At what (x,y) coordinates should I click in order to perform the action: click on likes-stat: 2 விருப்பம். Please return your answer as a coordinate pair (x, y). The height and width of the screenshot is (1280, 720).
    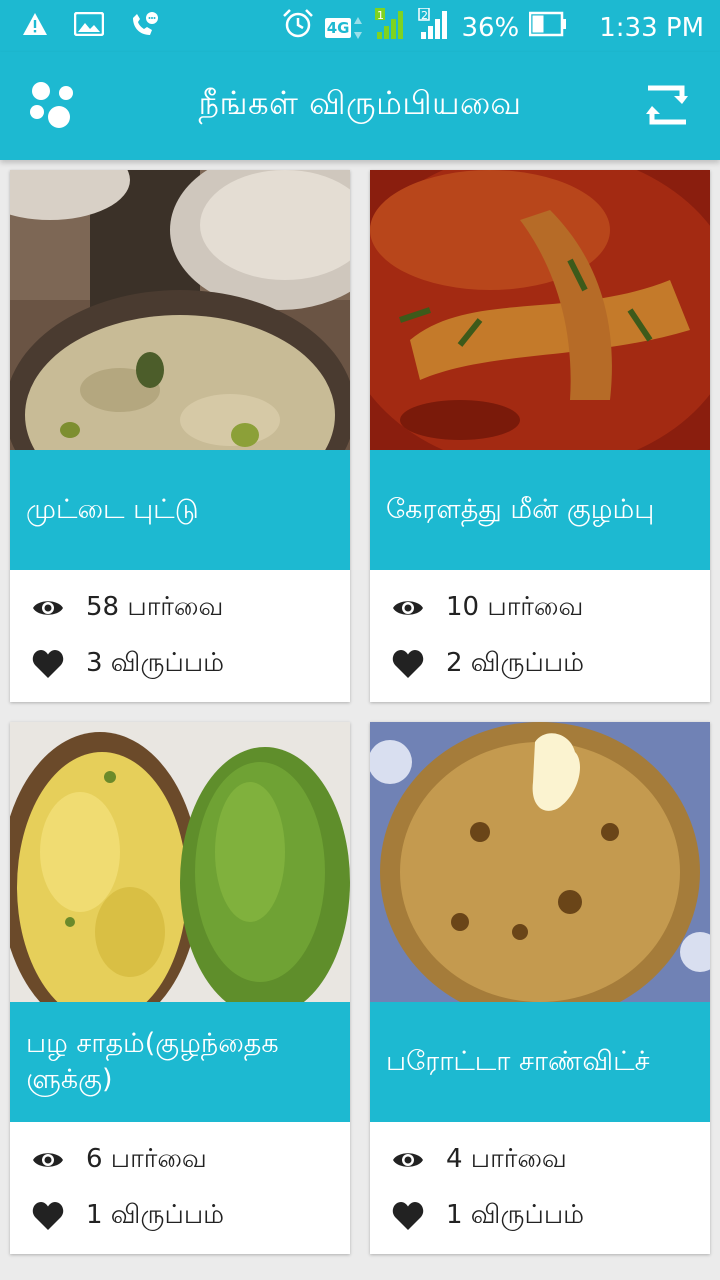
    Looking at the image, I should click on (488, 664).